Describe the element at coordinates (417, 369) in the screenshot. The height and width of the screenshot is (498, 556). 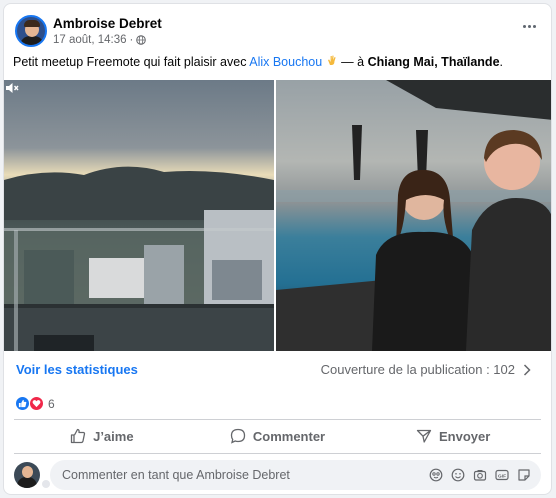
I see `reach-label: Couverture de la publication : 102` at that location.